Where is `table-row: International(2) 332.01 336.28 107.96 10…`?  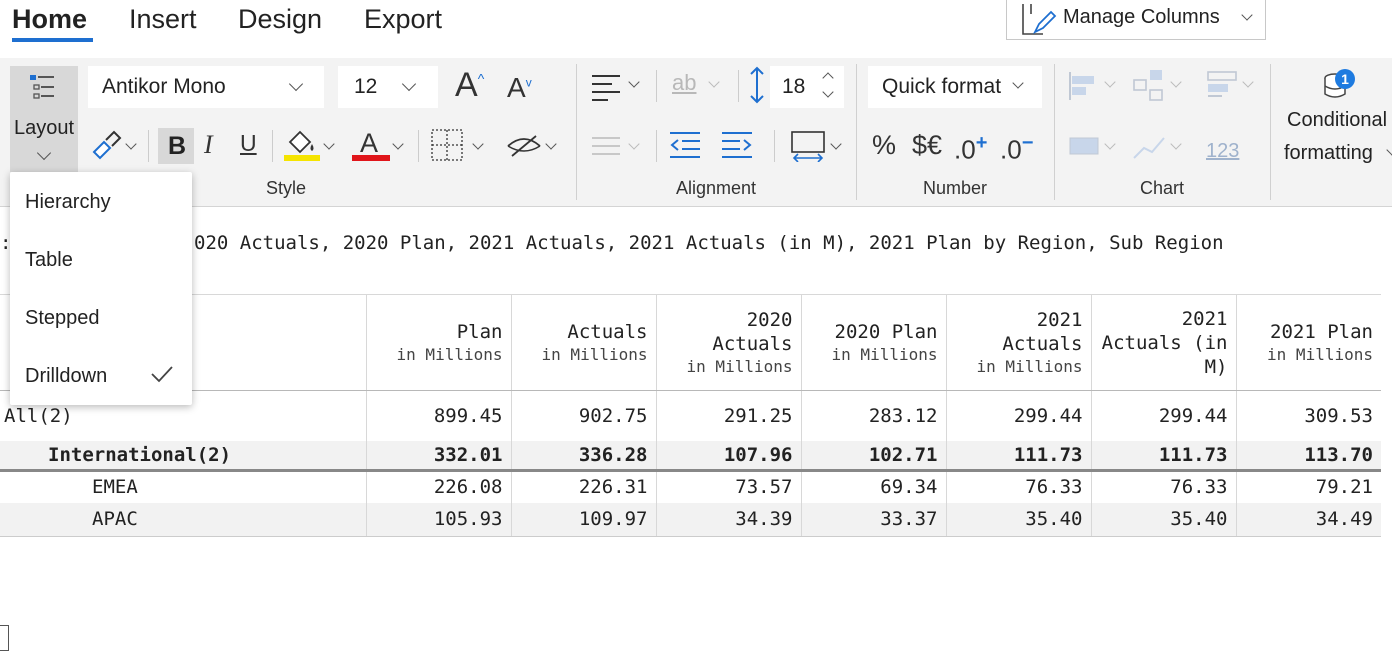 table-row: International(2) 332.01 336.28 107.96 10… is located at coordinates (690, 456).